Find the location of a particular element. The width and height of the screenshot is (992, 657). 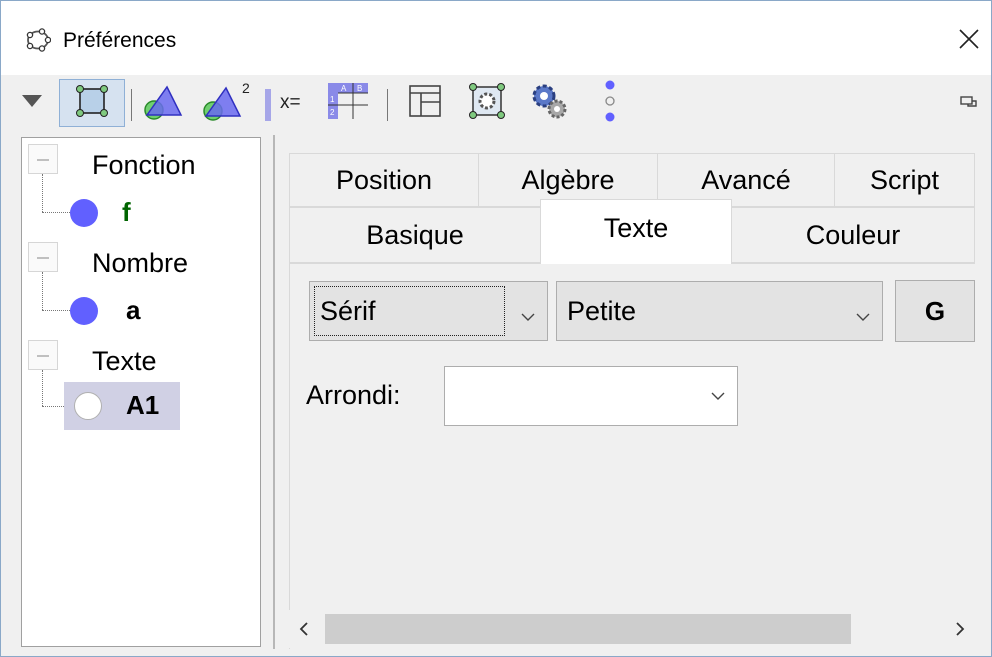

tab-texte: Texte is located at coordinates (636, 231).